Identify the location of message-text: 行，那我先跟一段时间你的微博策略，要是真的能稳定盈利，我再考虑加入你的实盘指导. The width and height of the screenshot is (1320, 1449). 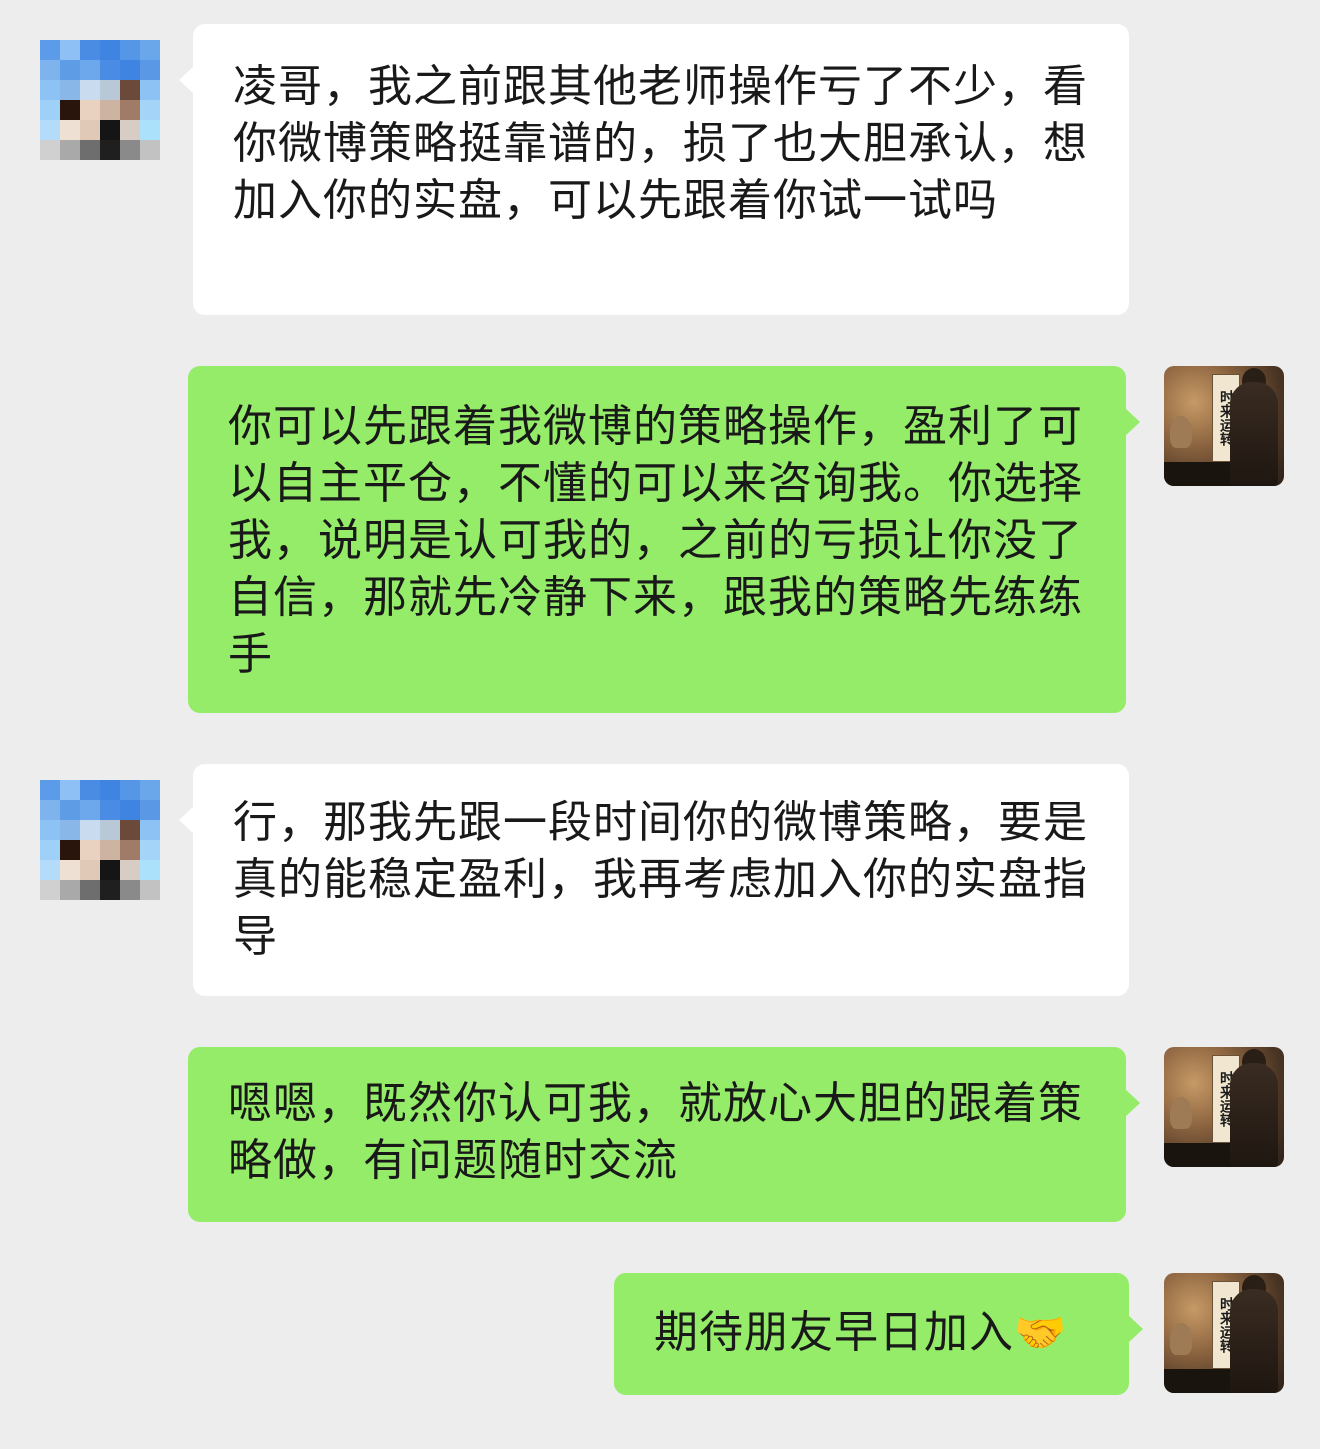
(660, 879).